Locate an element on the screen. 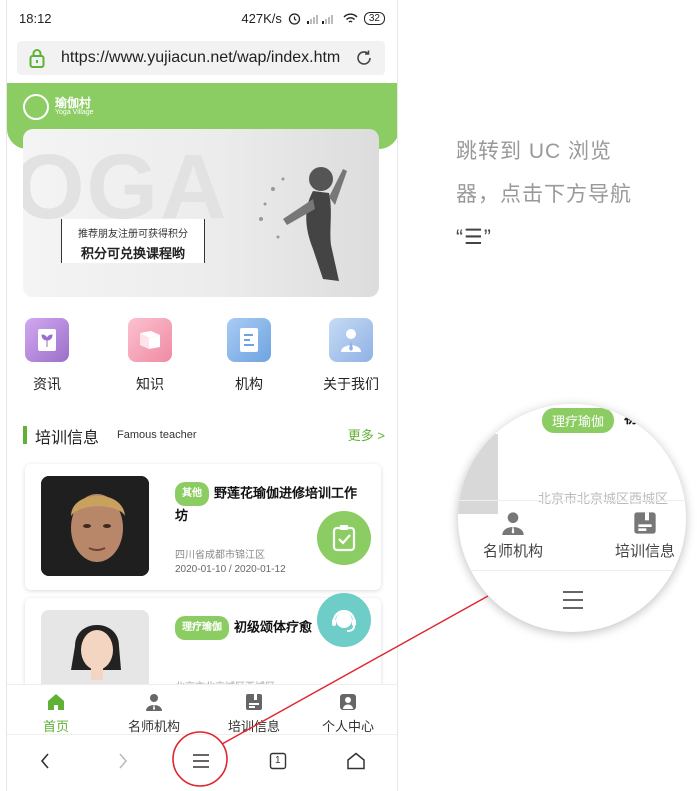 Image resolution: width=697 pixels, height=791 pixels. tabs-count: 1 is located at coordinates (278, 760).